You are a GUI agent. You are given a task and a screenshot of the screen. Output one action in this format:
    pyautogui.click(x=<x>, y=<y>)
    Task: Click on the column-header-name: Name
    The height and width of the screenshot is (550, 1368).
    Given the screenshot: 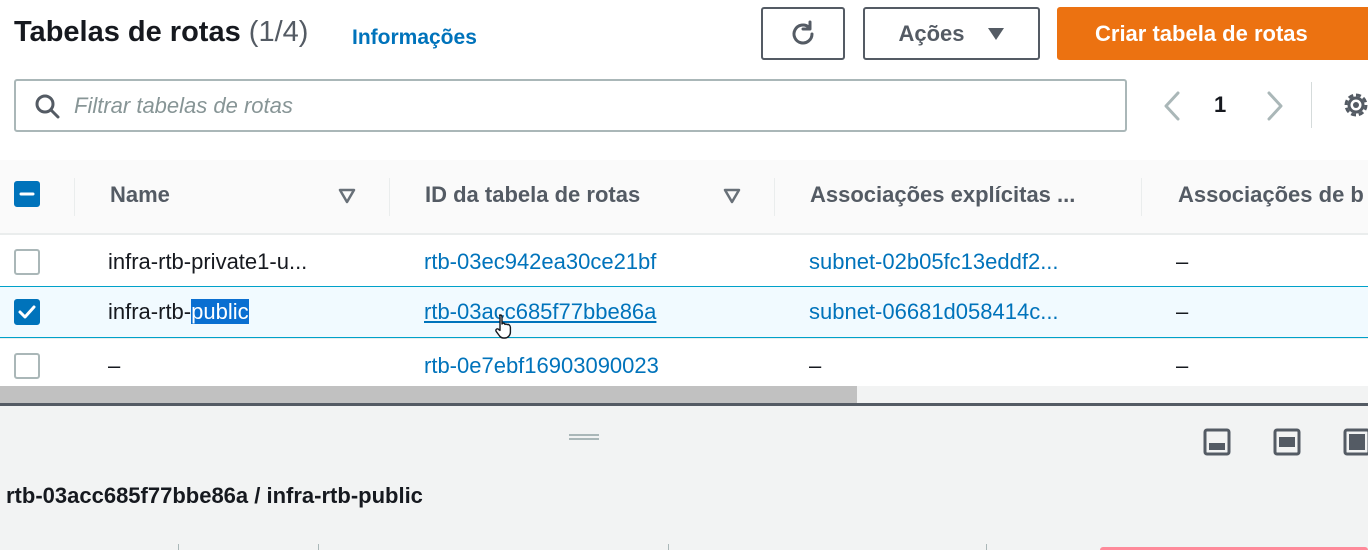 What is the action you would take?
    pyautogui.click(x=140, y=195)
    